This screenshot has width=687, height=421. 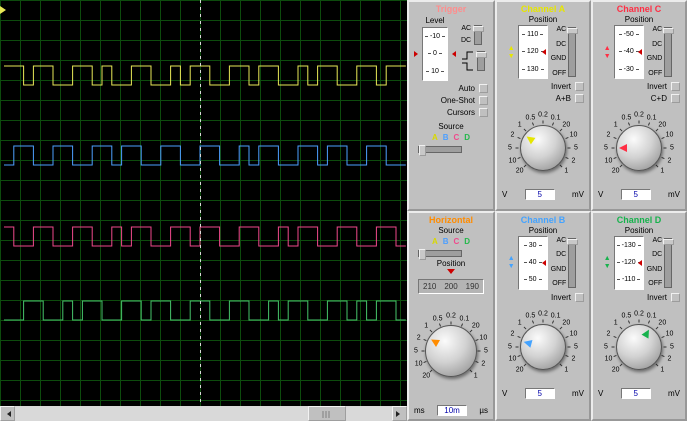 What do you see at coordinates (451, 349) in the screenshot?
I see `timebase-knob: 20 10 5 2 1 0.5 0.2 0.1 20 10 5 2 1` at bounding box center [451, 349].